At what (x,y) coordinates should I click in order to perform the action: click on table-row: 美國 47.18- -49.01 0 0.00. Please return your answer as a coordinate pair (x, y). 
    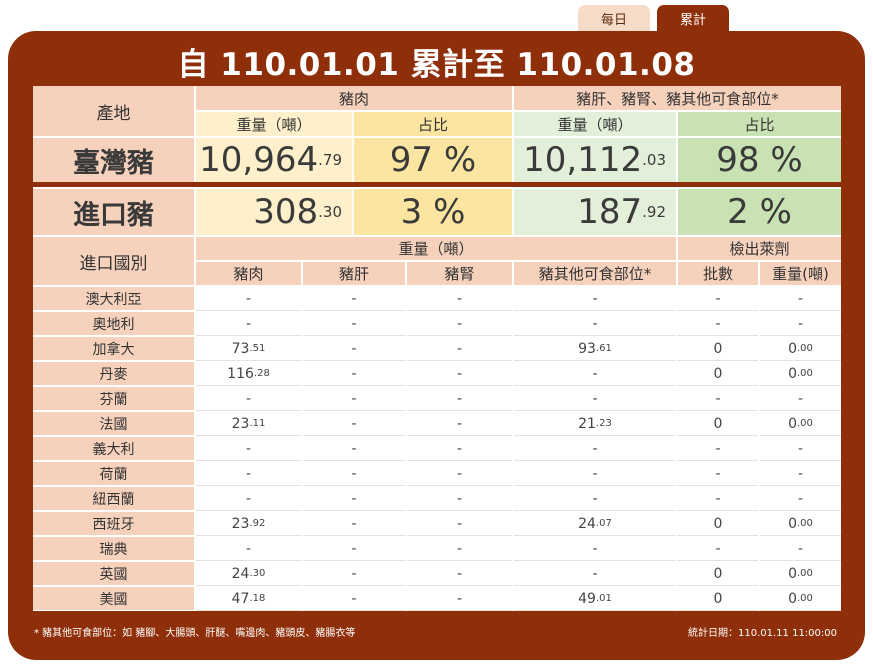
    Looking at the image, I should click on (437, 599).